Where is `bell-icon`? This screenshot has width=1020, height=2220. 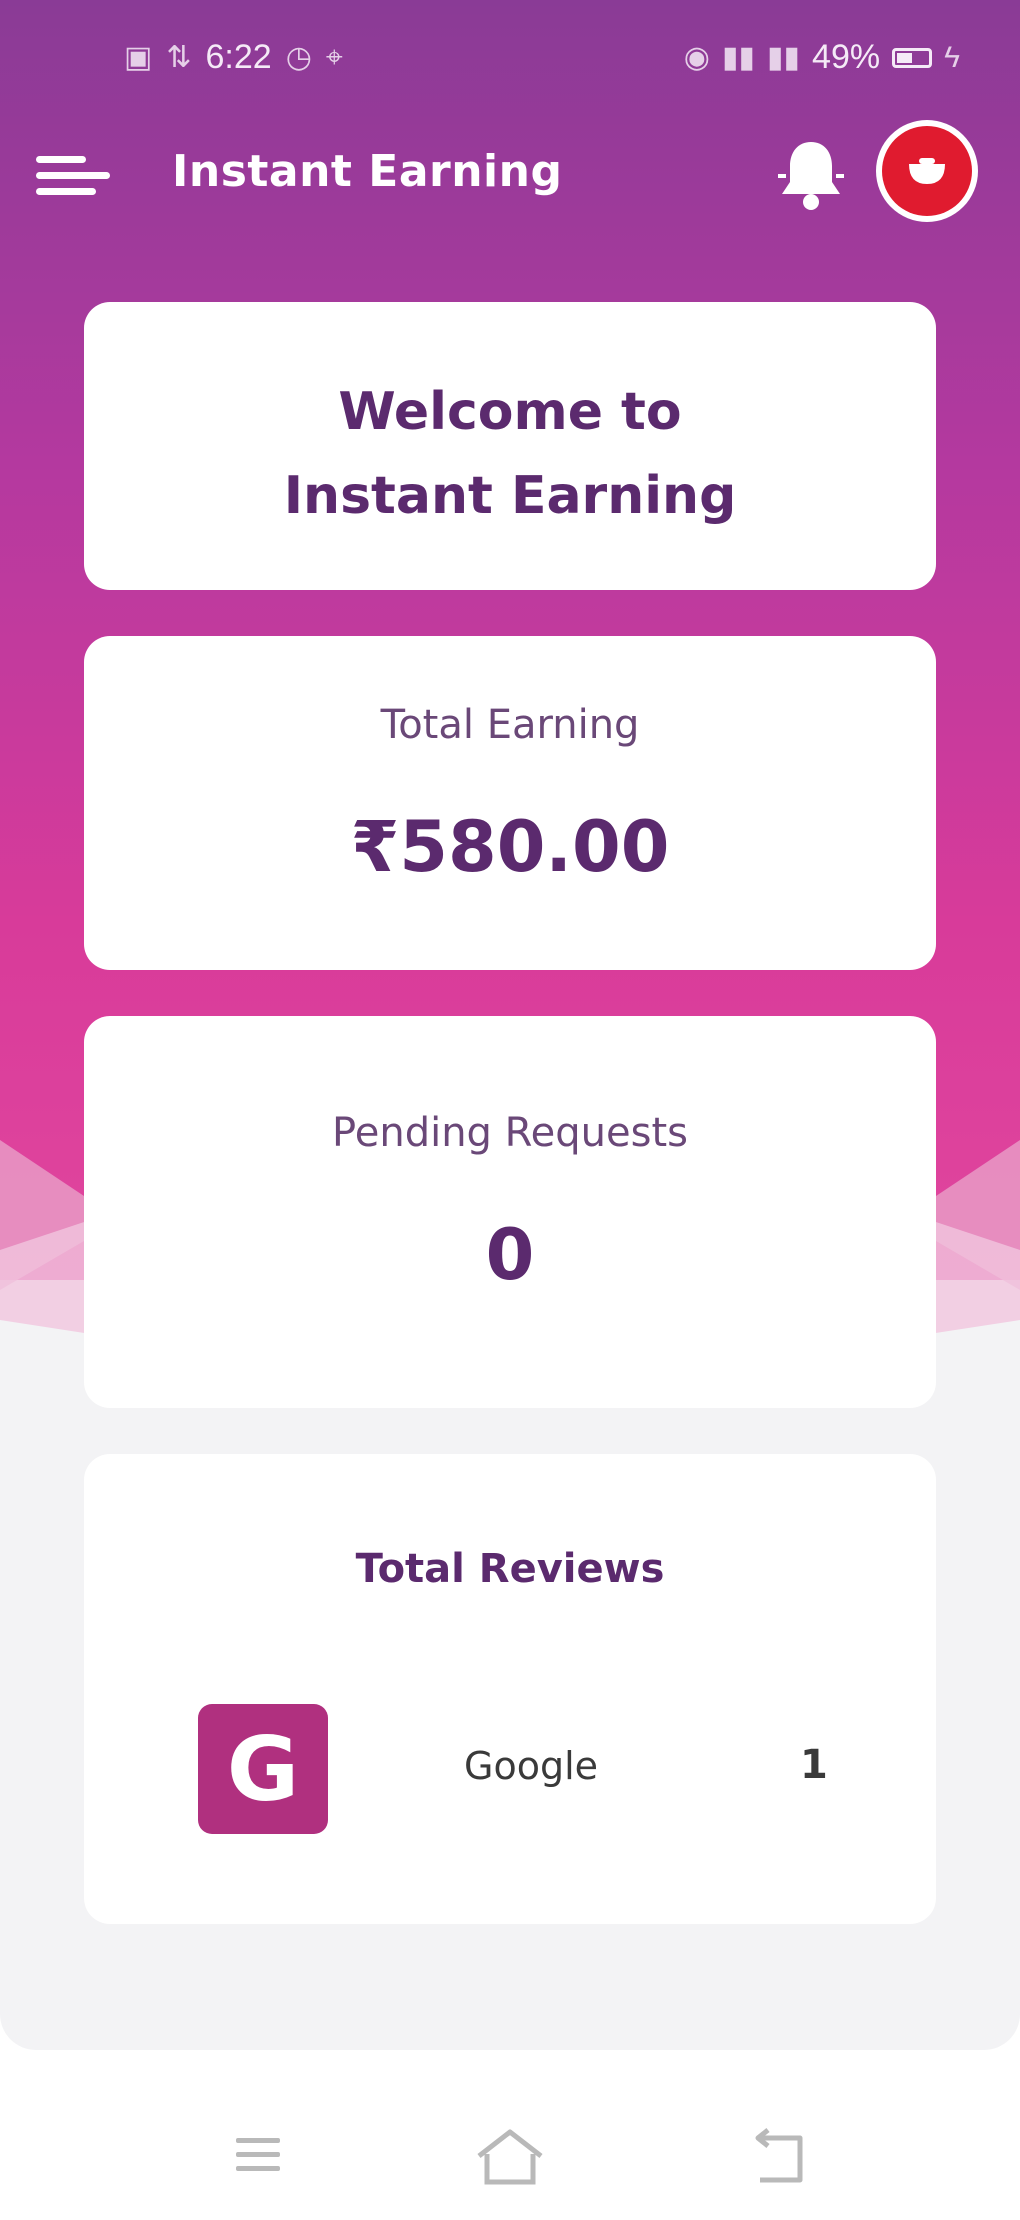 bell-icon is located at coordinates (811, 176).